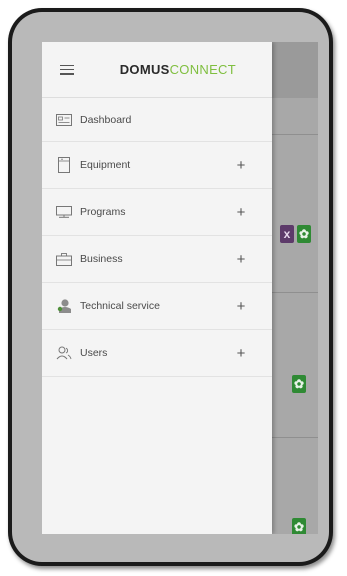 This screenshot has width=347, height=576. What do you see at coordinates (287, 234) in the screenshot?
I see `delete-chip: x` at bounding box center [287, 234].